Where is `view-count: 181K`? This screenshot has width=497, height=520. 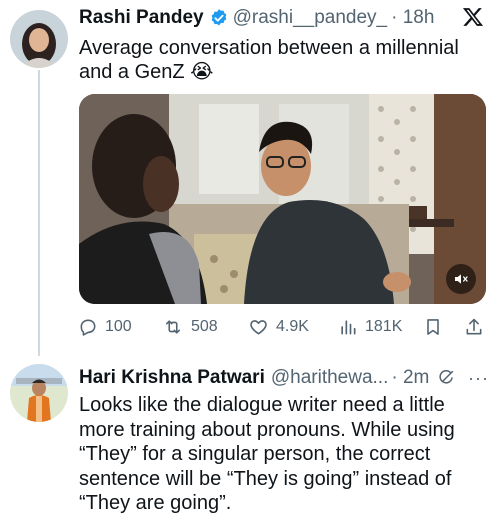 view-count: 181K is located at coordinates (384, 326).